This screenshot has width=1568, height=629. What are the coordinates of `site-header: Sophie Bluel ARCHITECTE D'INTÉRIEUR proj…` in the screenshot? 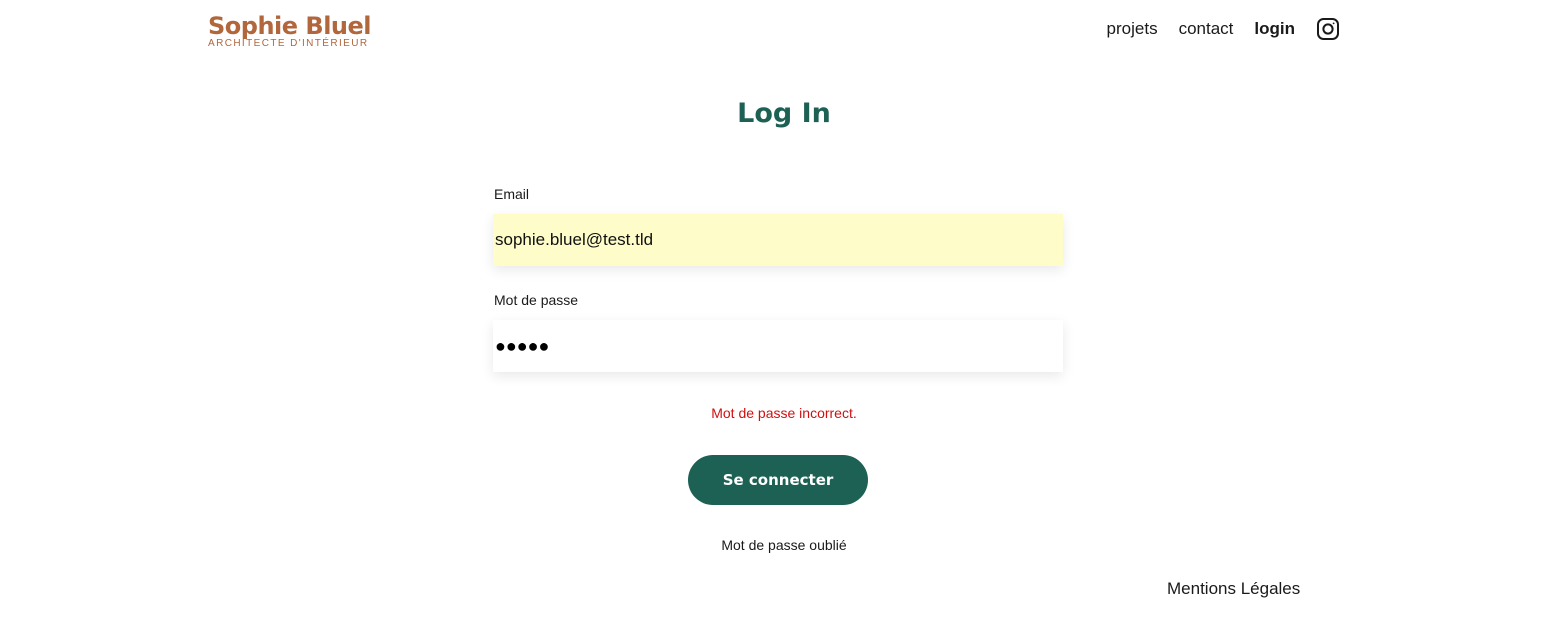 It's located at (784, 30).